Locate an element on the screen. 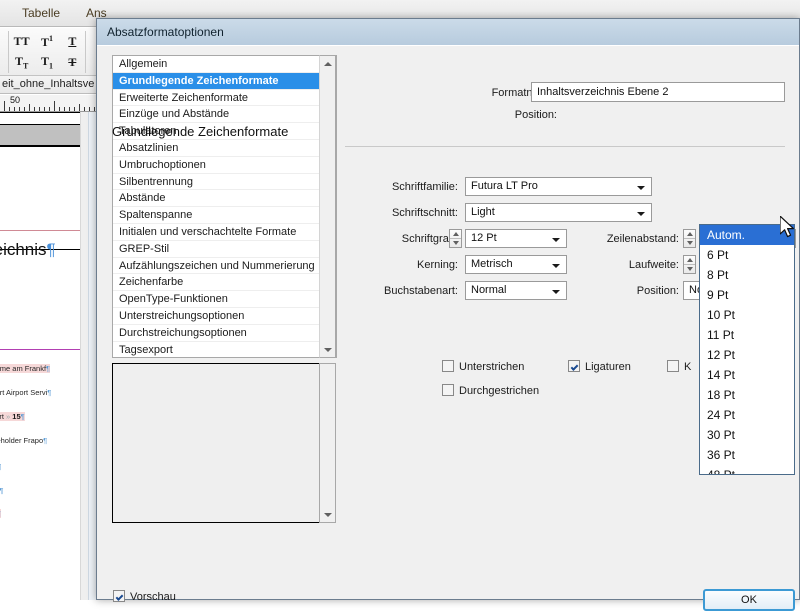 Image resolution: width=800 pixels, height=611 pixels. menu-item-tabelle: Tabelle is located at coordinates (41, 13).